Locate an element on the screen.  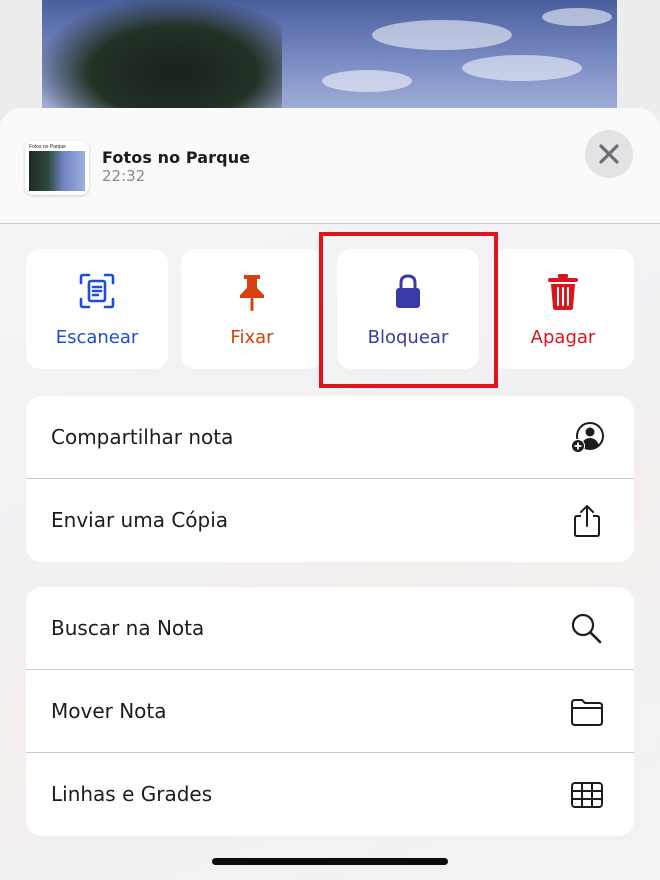
note-thumbnail: Fotos no Parque is located at coordinates (57, 168).